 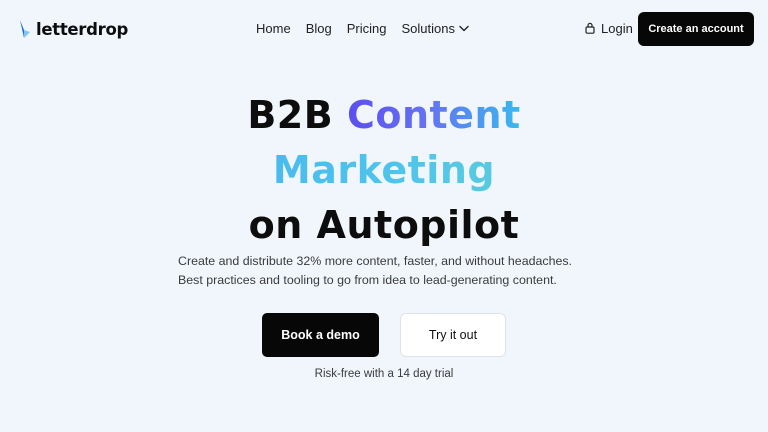 I want to click on book-demo-button: Book a demo, so click(x=320, y=335).